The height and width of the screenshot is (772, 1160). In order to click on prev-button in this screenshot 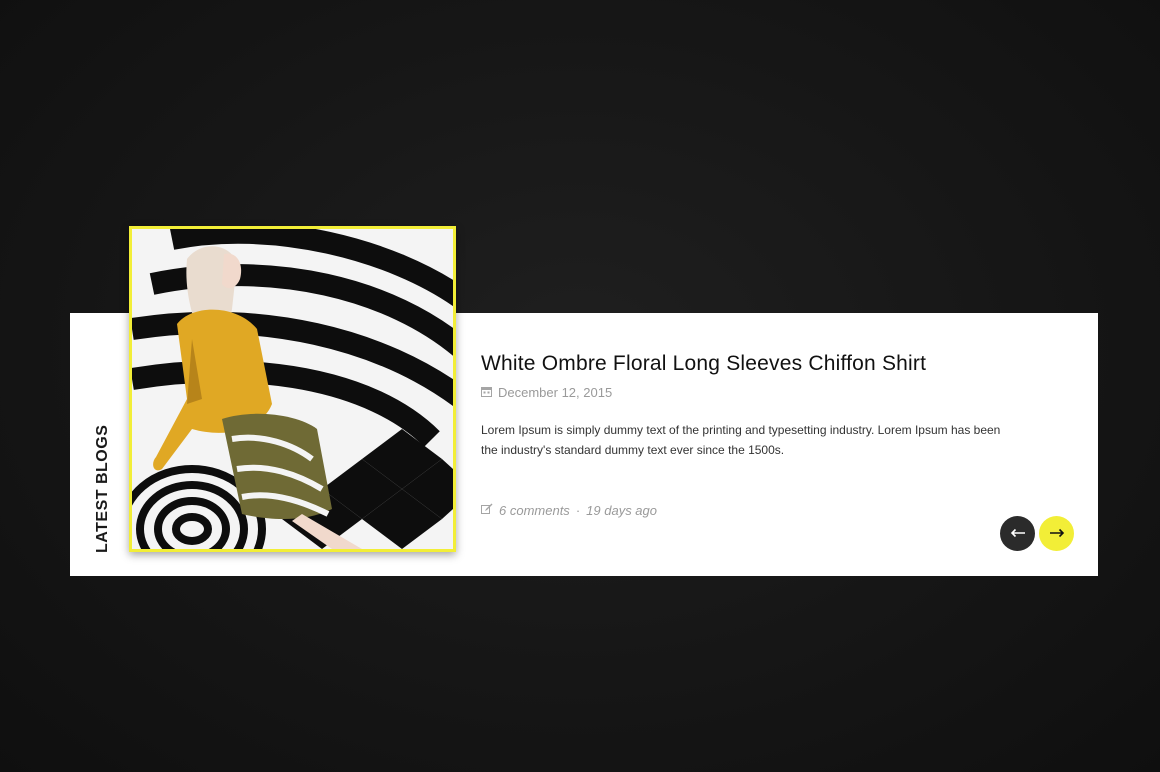, I will do `click(1017, 533)`.